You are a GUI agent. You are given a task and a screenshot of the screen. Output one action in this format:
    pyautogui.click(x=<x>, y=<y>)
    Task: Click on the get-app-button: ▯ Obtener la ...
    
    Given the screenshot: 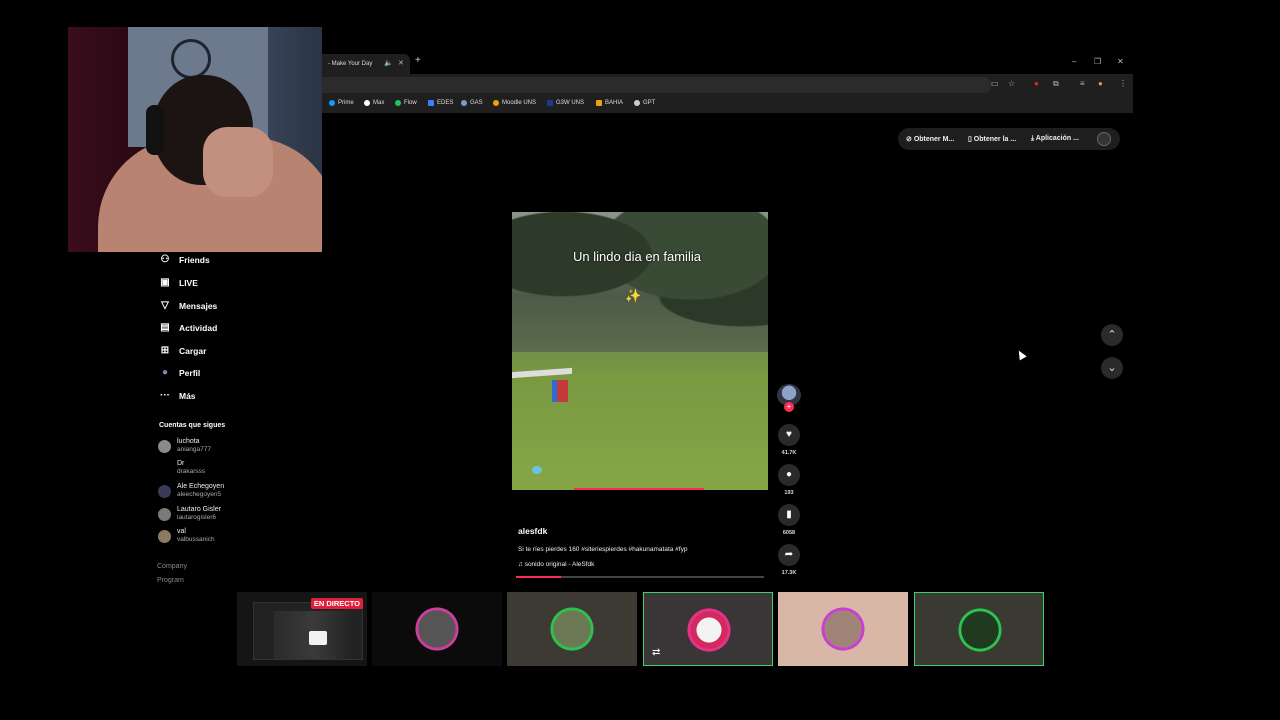 What is the action you would take?
    pyautogui.click(x=992, y=139)
    